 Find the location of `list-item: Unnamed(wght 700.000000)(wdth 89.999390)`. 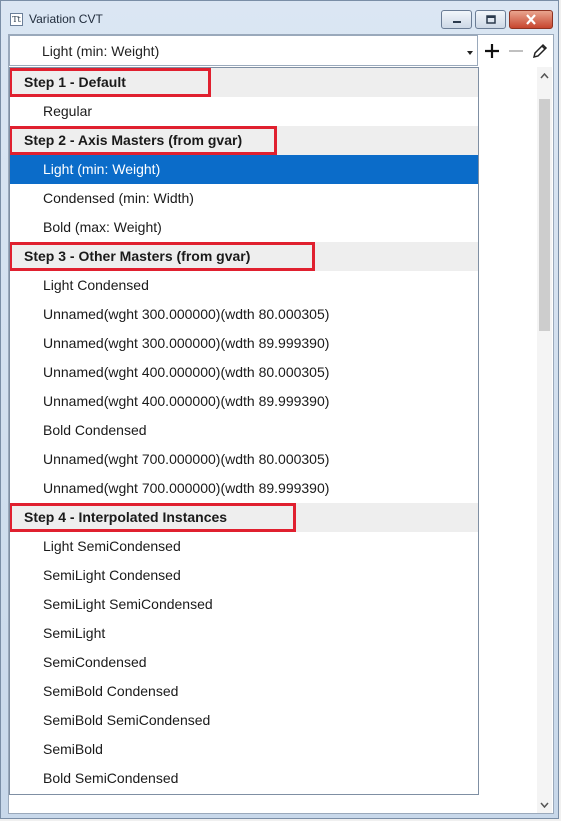

list-item: Unnamed(wght 700.000000)(wdth 89.999390) is located at coordinates (244, 488).